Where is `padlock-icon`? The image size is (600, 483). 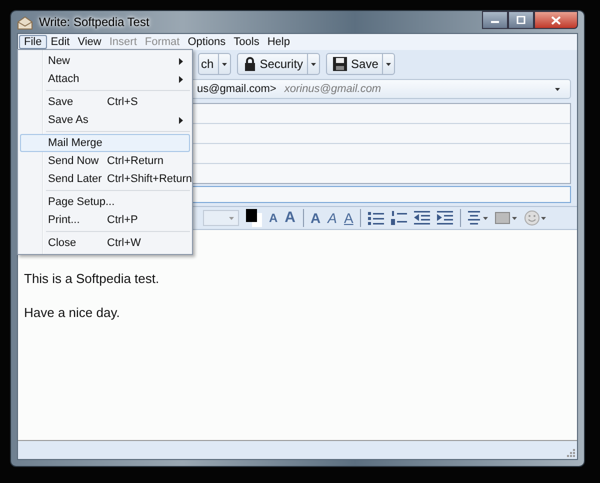
padlock-icon is located at coordinates (250, 64).